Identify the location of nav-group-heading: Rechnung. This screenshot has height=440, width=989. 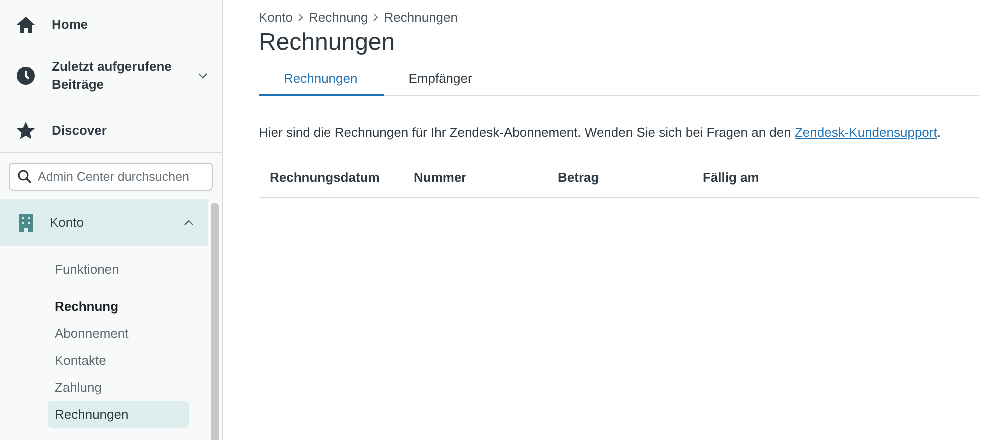
(87, 307).